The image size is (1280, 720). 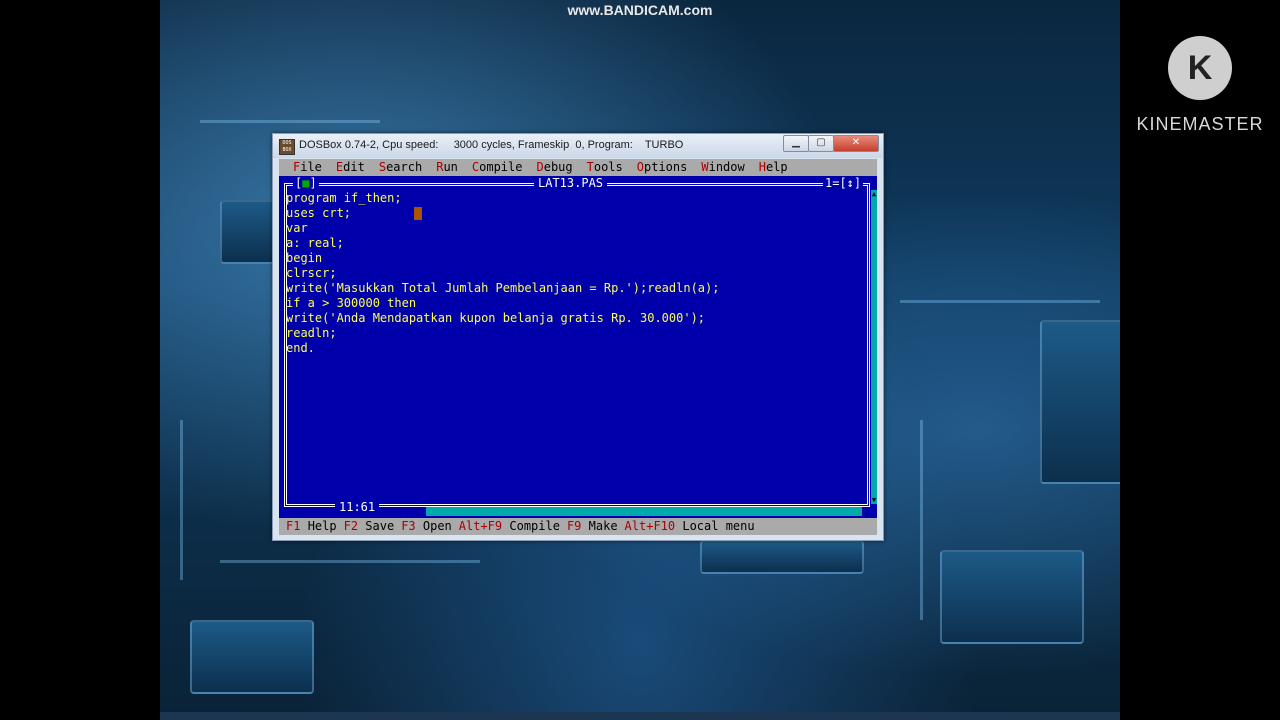 I want to click on status-shortcut-open: F3 Open, so click(x=426, y=526).